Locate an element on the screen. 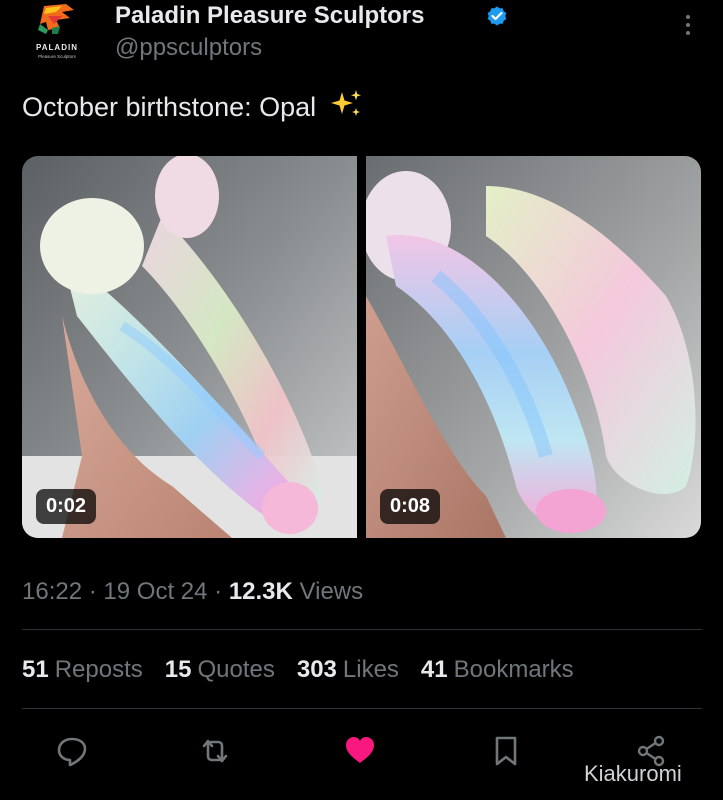 The image size is (723, 800). bookmarks-label: Bookmarks is located at coordinates (513, 669).